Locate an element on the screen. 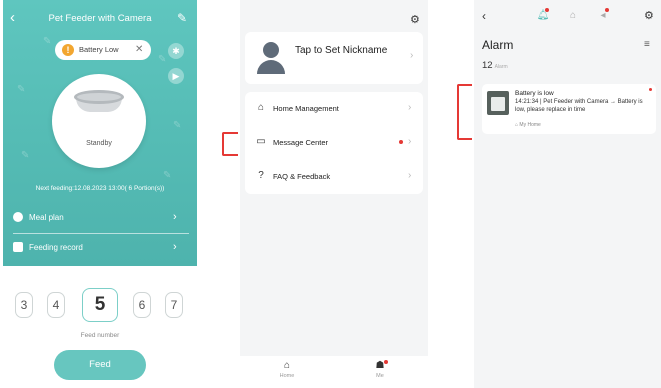 This screenshot has height=388, width=661. alarm-count: 12 Alarm is located at coordinates (495, 66).